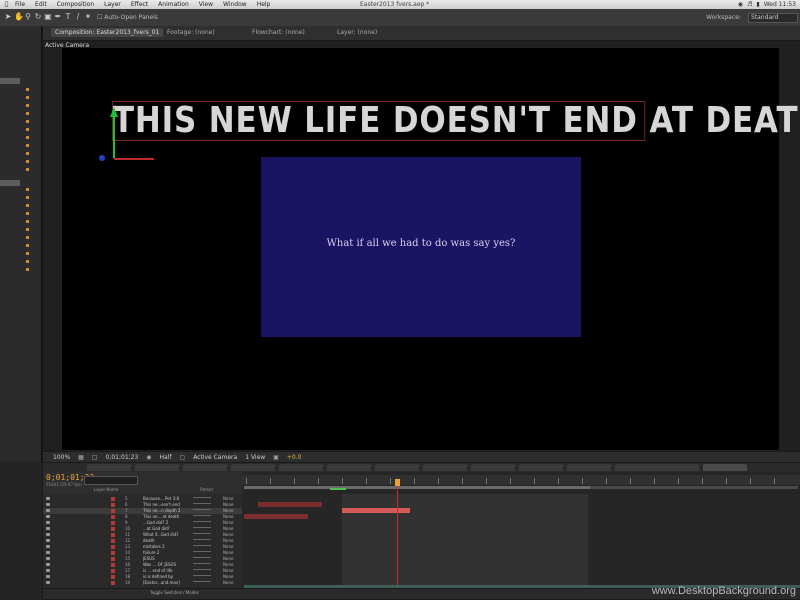  I want to click on subtitle-text: What if all we had to do was say yes?, so click(421, 243).